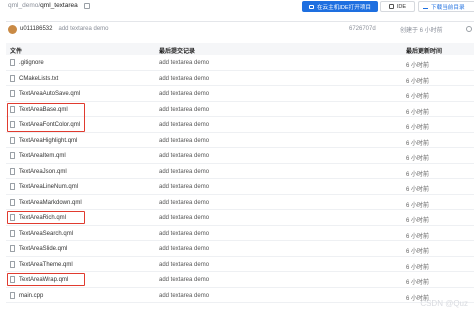 This screenshot has height=310, width=474. What do you see at coordinates (391, 6) in the screenshot?
I see `ide-icon` at bounding box center [391, 6].